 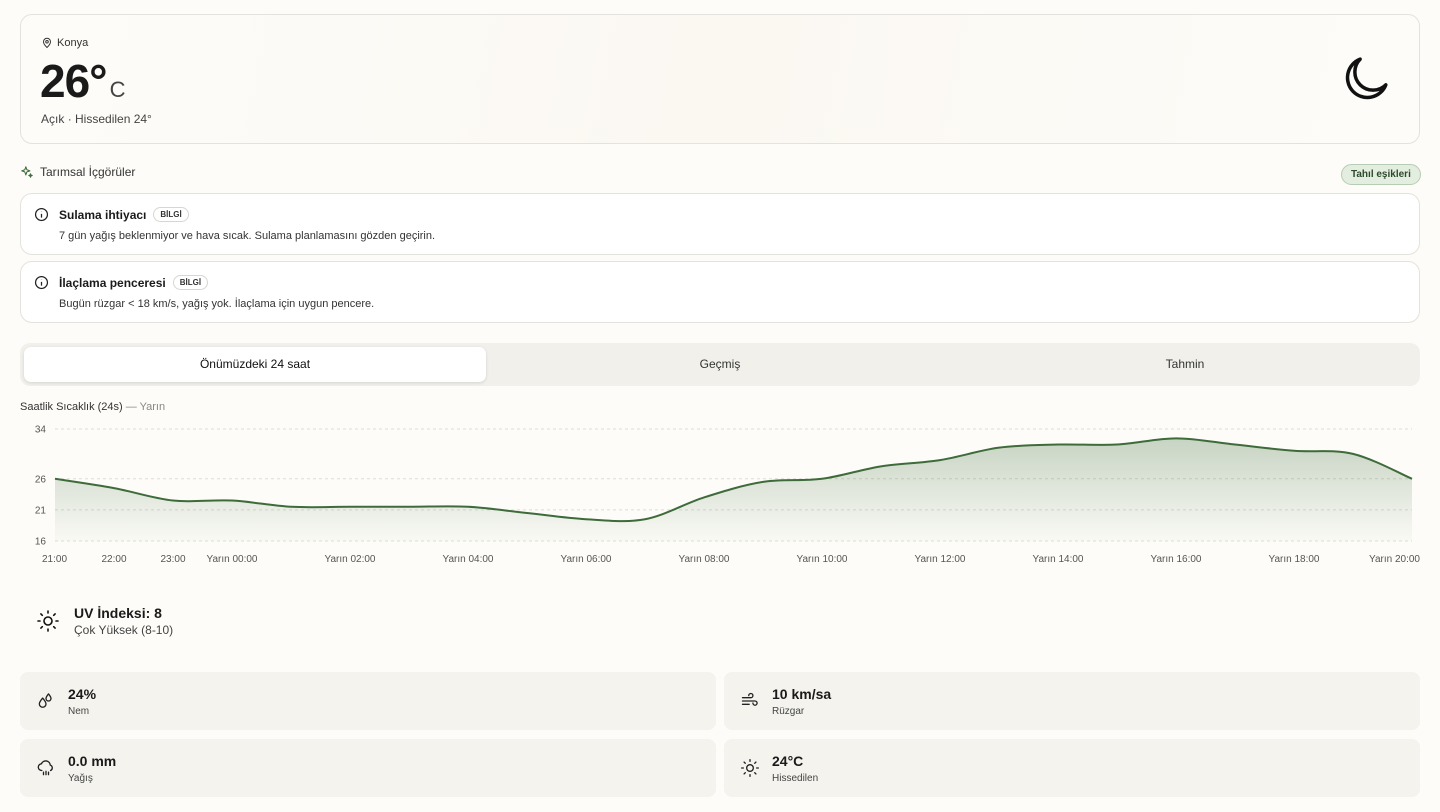 I want to click on map-pin-icon, so click(x=47, y=43).